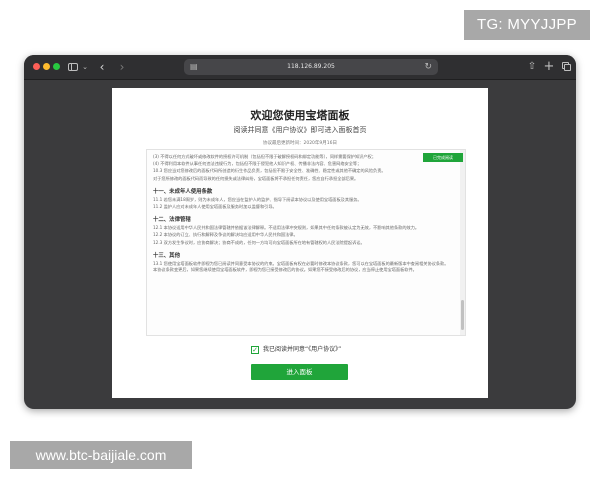 Image resolution: width=600 pixels, height=480 pixels. I want to click on agreement-section-heading: 十一、未成年人使用条款, so click(183, 191).